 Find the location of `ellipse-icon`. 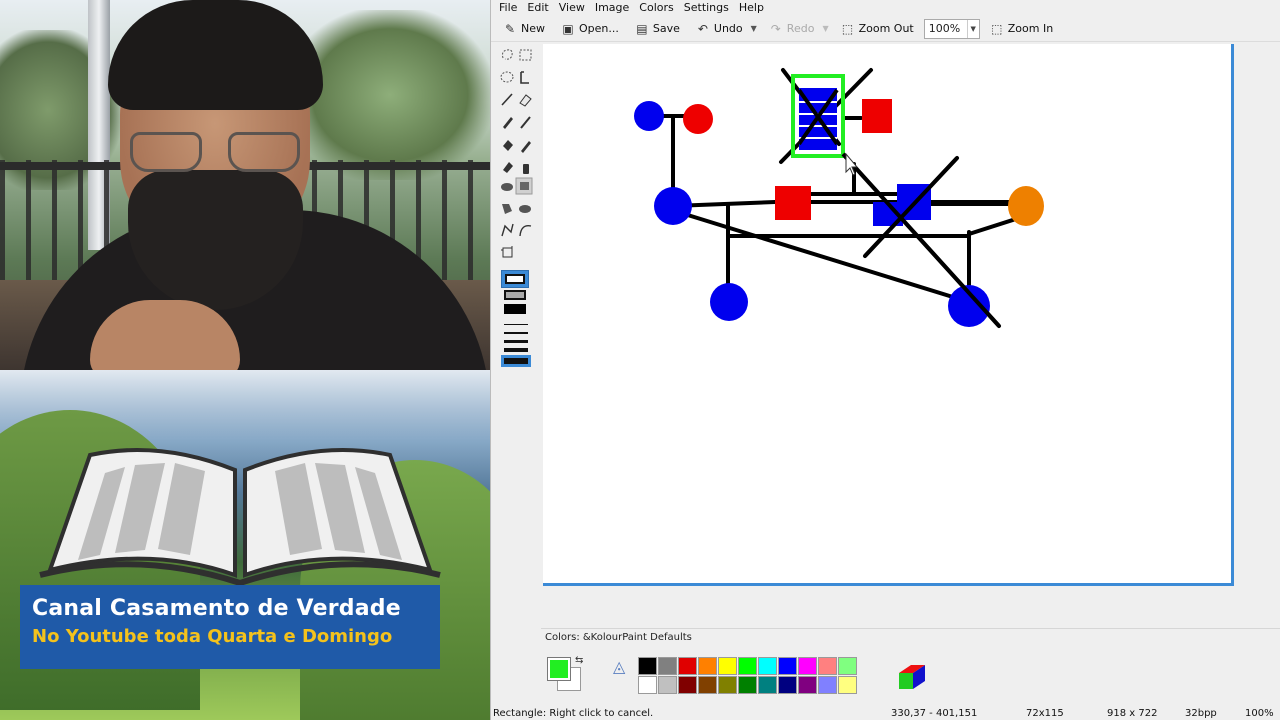

ellipse-icon is located at coordinates (507, 187).